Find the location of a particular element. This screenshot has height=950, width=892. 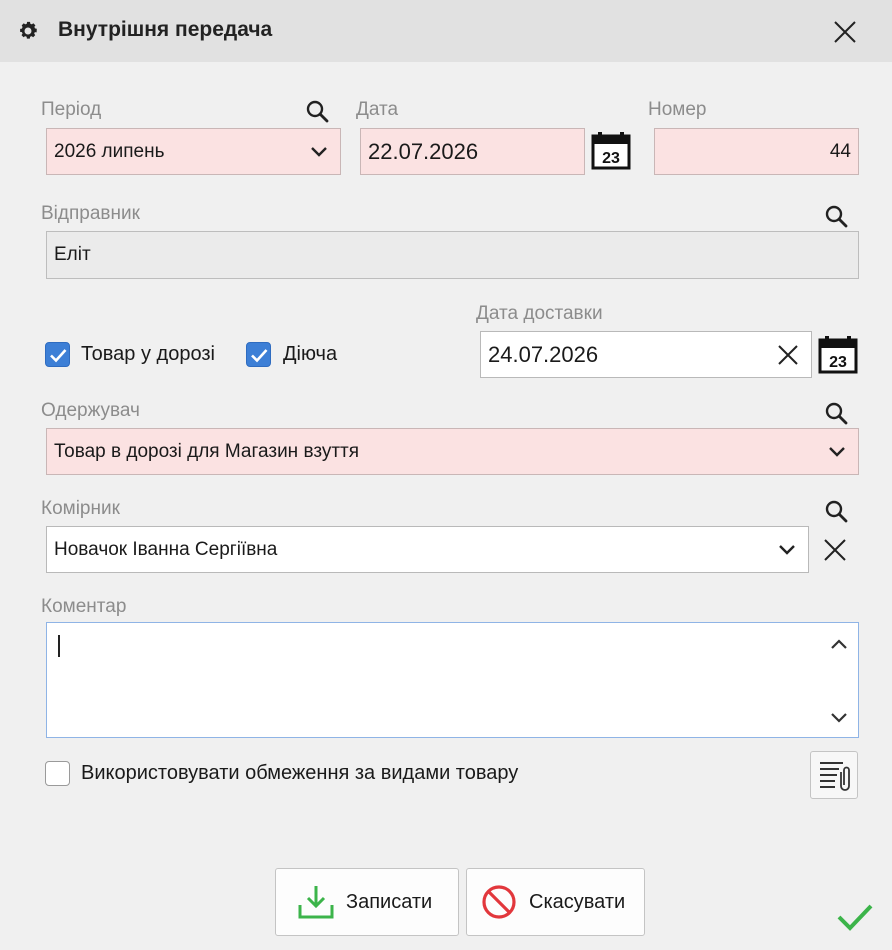

comment-label: Коментар is located at coordinates (84, 606).